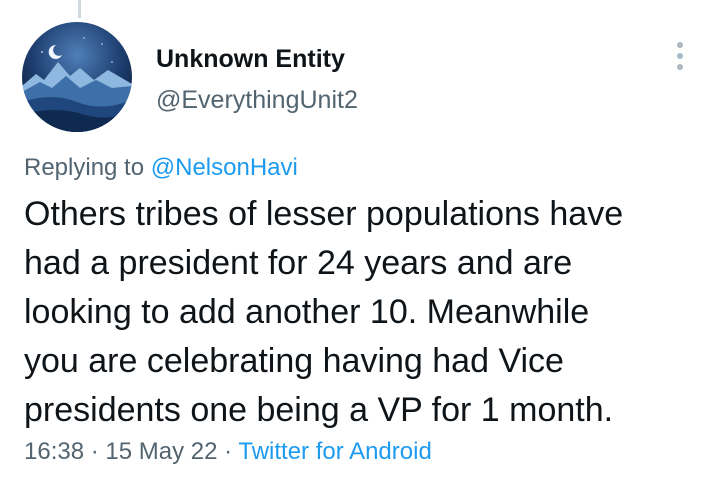 The image size is (720, 490). Describe the element at coordinates (307, 312) in the screenshot. I see `tweet-text-line: looking to add another 10. Meanwhile` at that location.